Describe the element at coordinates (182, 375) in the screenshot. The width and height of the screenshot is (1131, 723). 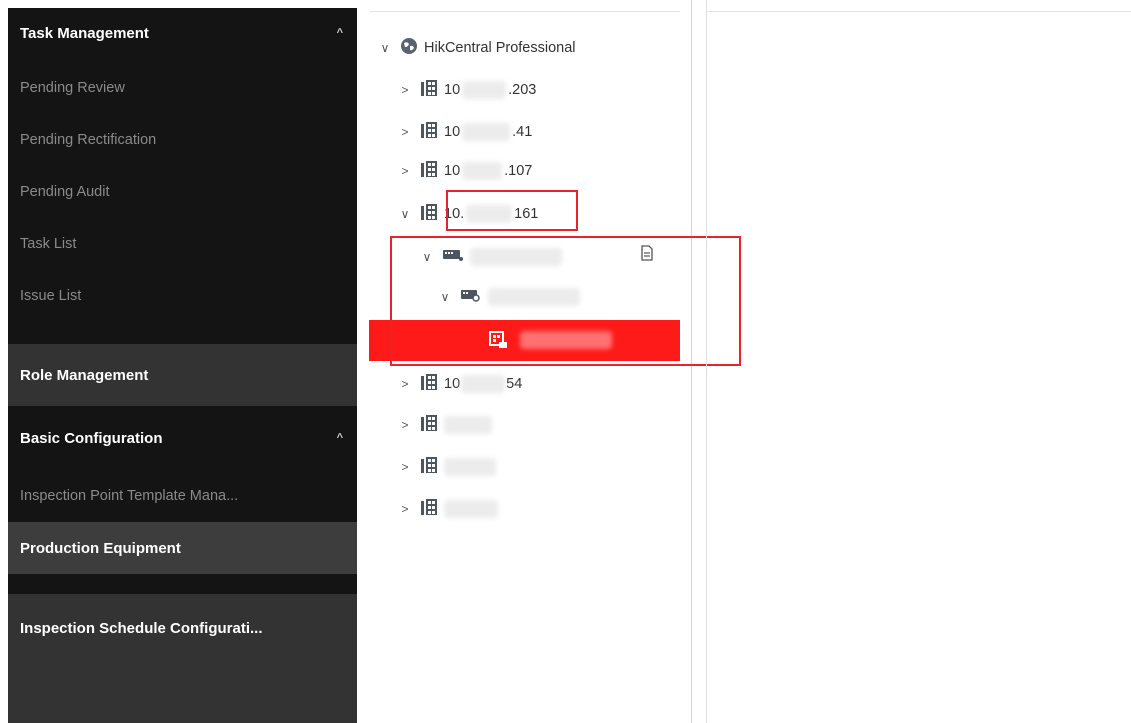
I see `nav-role-management: Role Management` at that location.